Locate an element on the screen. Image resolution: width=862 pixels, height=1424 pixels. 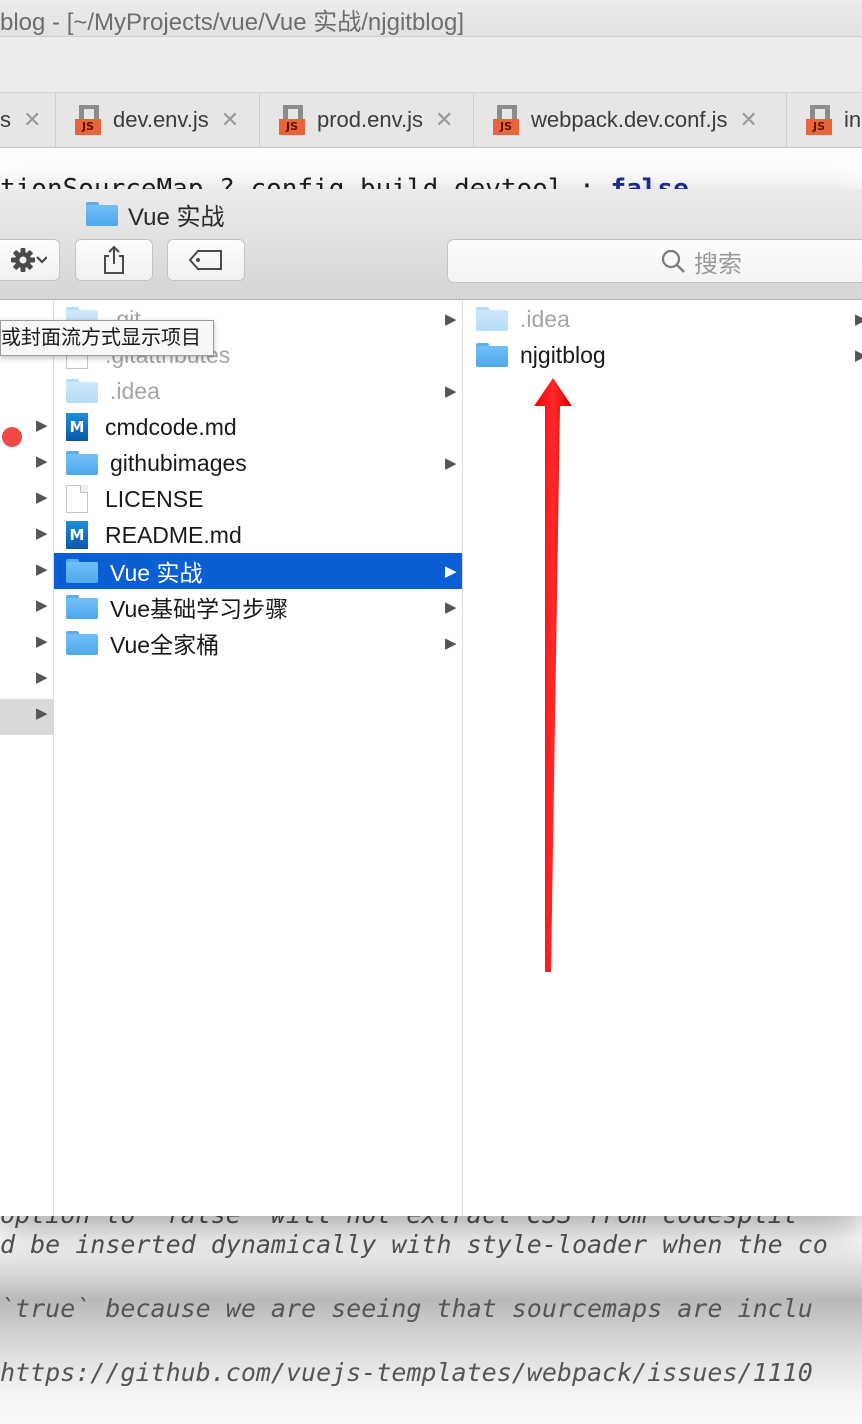
tab-label: inc is located at coordinates (853, 119).